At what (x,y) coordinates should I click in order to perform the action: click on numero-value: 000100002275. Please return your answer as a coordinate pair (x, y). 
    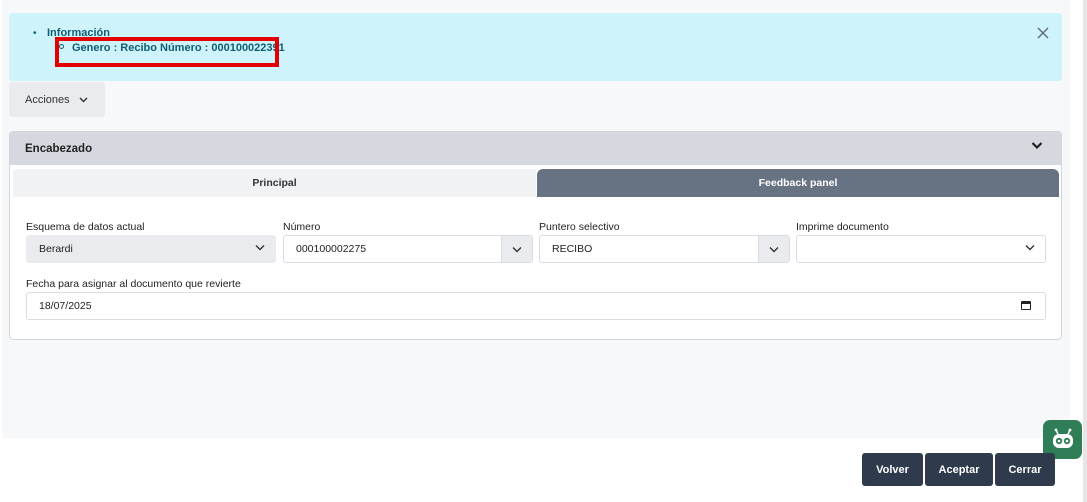
    Looking at the image, I should click on (331, 249).